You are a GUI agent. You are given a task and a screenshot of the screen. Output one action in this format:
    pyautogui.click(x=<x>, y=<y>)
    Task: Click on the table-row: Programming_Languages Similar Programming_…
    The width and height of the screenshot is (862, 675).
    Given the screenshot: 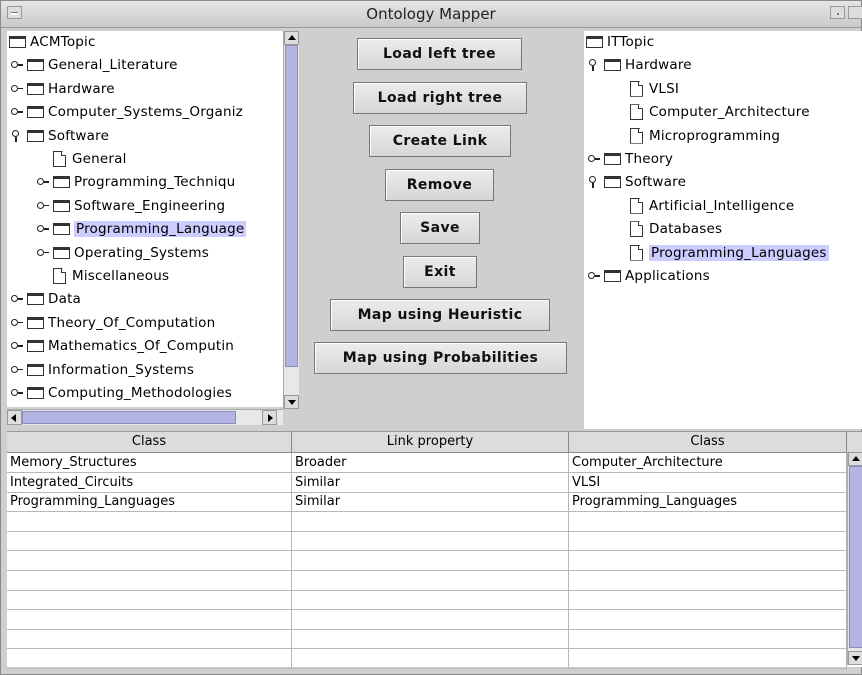 What is the action you would take?
    pyautogui.click(x=427, y=502)
    